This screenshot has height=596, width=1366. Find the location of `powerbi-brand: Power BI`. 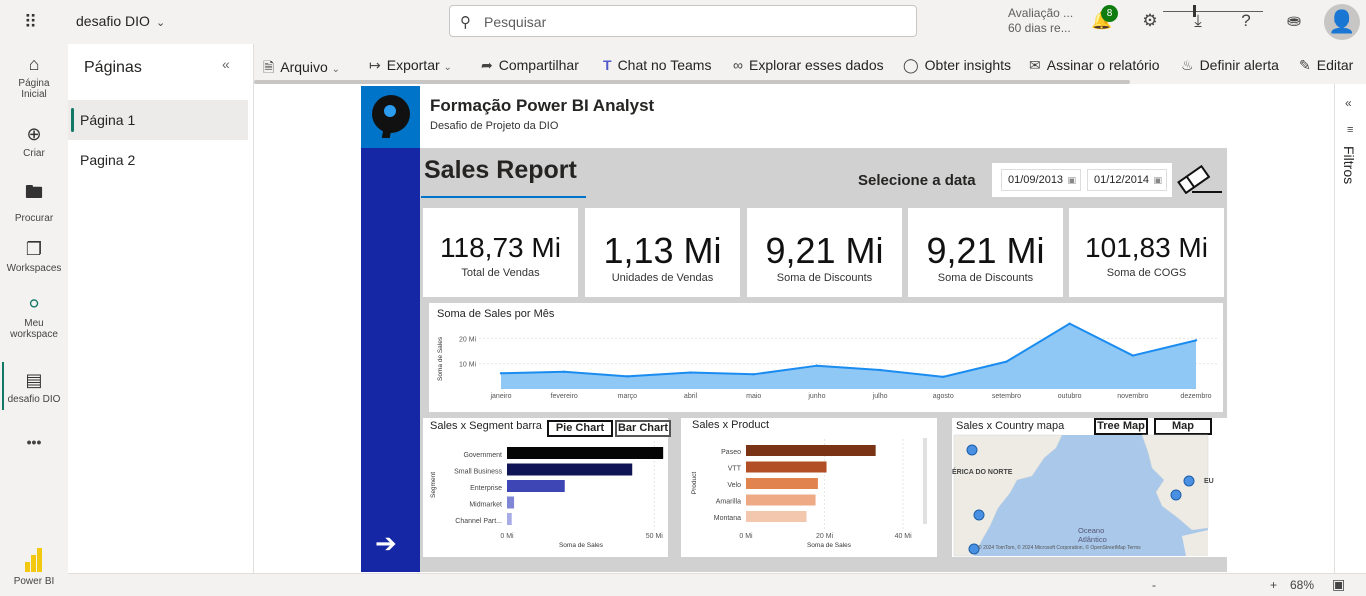

powerbi-brand: Power BI is located at coordinates (34, 567).